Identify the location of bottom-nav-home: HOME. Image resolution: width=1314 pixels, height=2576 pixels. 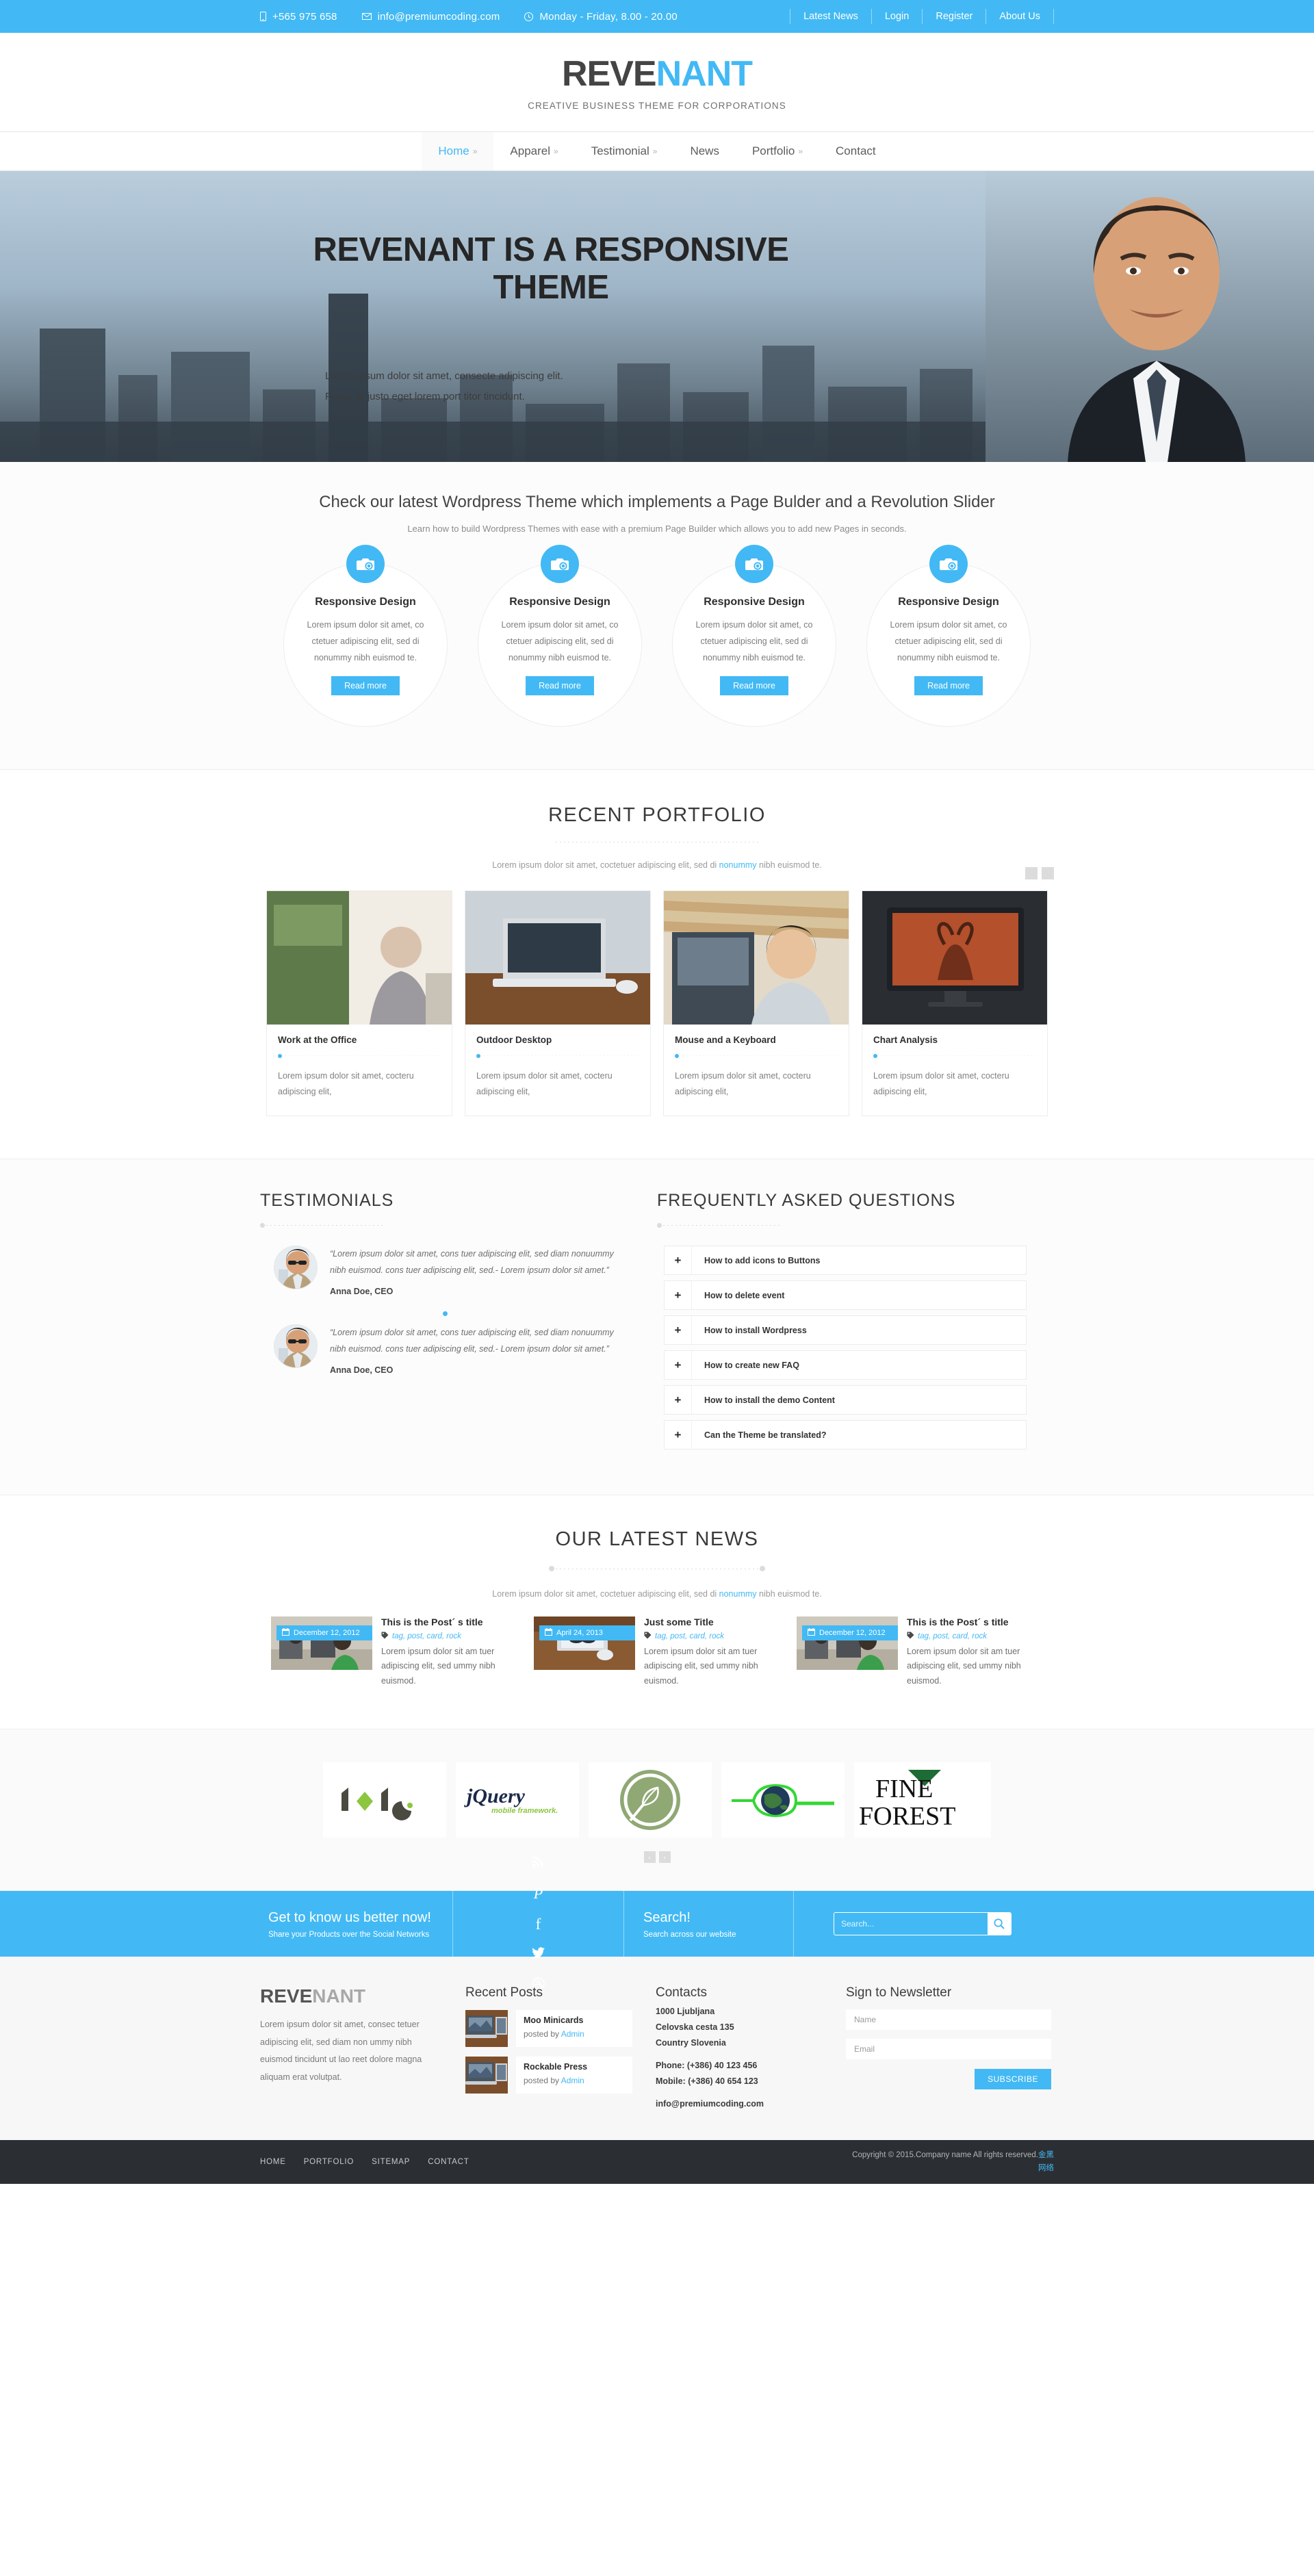
(273, 2162).